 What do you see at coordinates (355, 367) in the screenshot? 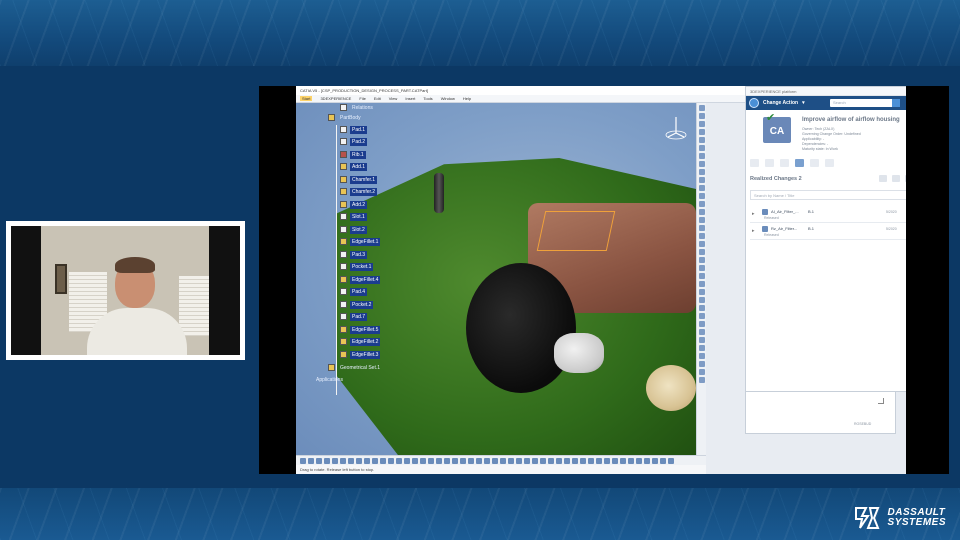
I see `tree-item-geometrical-set: Geometrical Set.1` at bounding box center [355, 367].